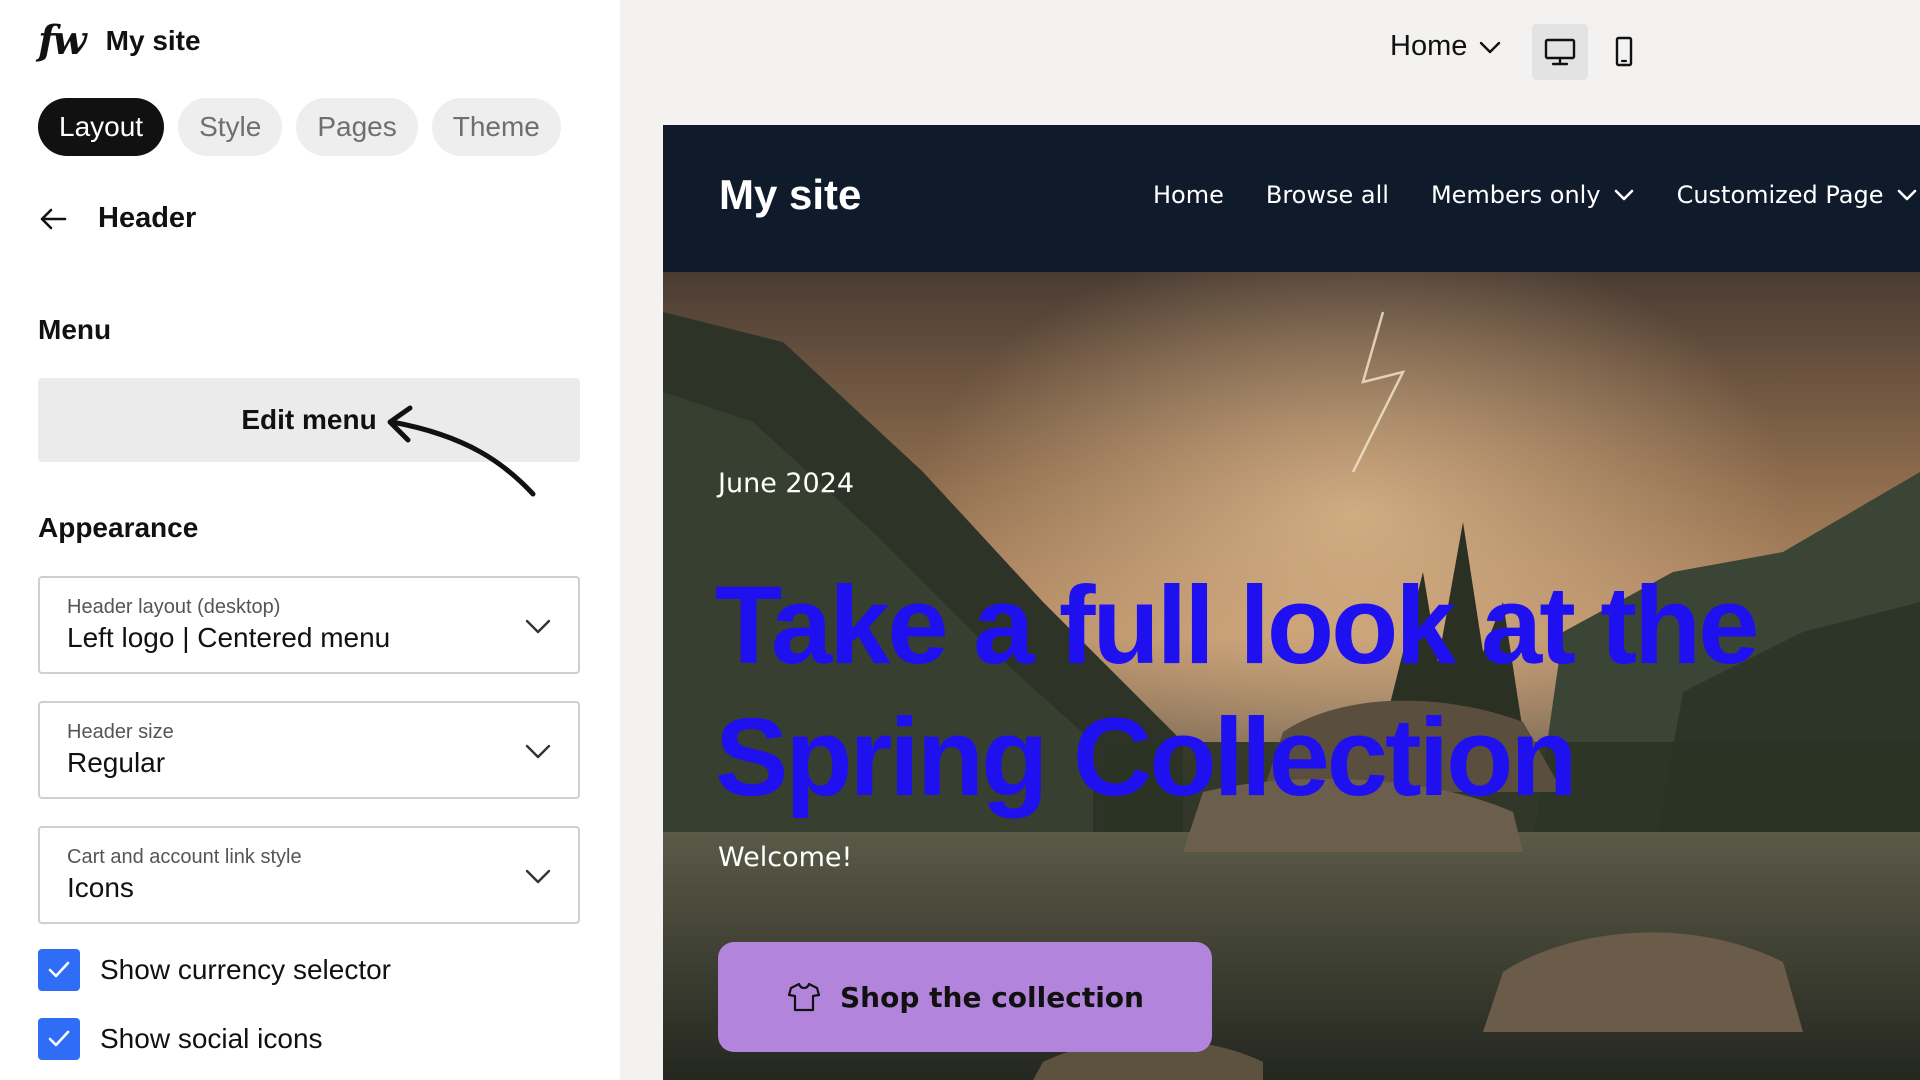 This screenshot has height=1080, width=1920. I want to click on desktop-view-button, so click(1560, 52).